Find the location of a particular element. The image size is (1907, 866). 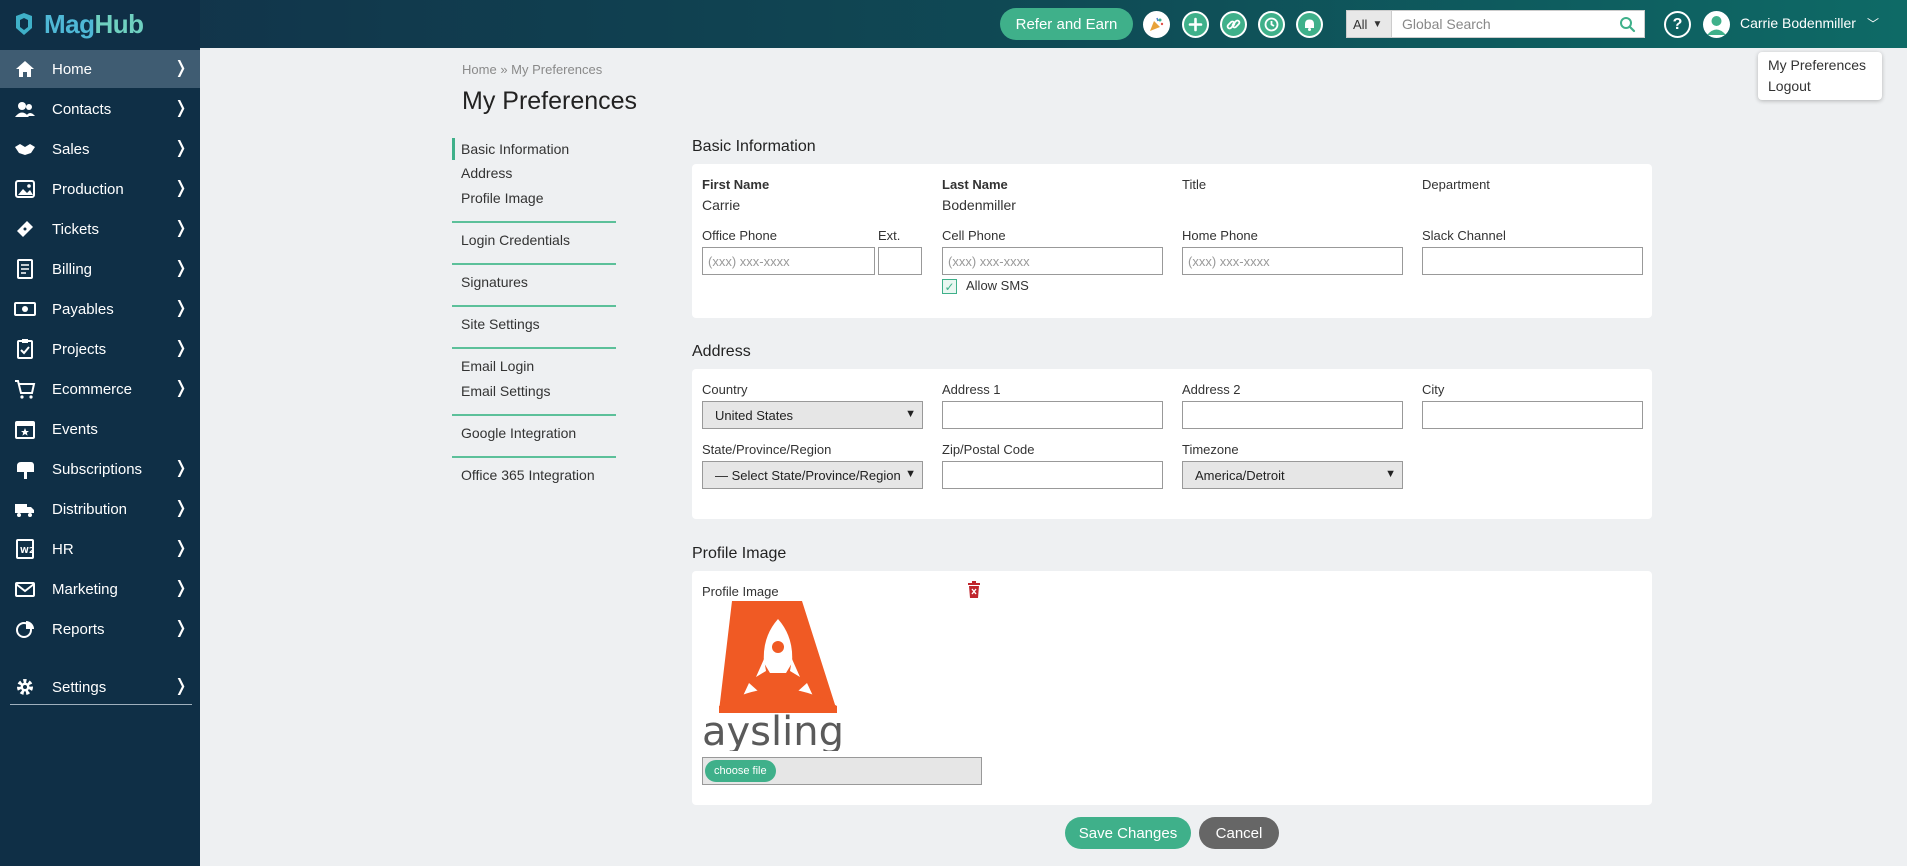

sidebar-item-sales: Sales ❭ is located at coordinates (100, 149).